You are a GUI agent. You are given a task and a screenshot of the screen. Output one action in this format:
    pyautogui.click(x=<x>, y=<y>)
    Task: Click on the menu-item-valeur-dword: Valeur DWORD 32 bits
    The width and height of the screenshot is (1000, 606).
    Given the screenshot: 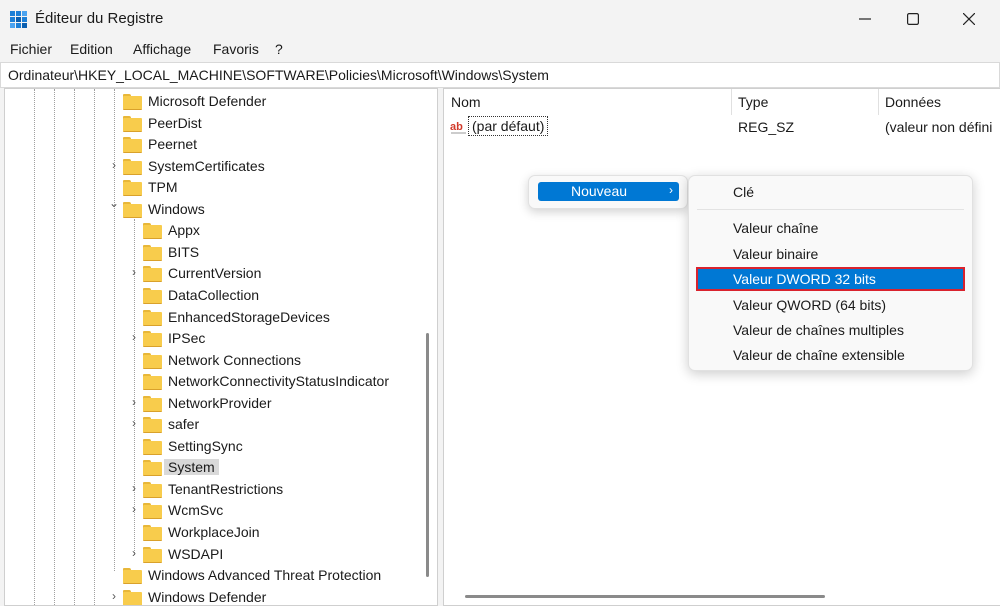 What is the action you would take?
    pyautogui.click(x=830, y=279)
    